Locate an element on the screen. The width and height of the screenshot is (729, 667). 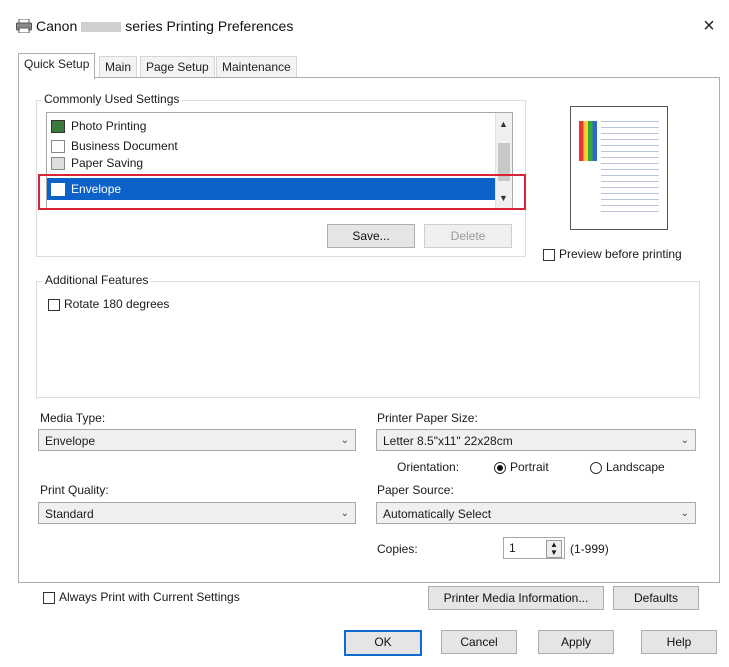
preview-image is located at coordinates (619, 168).